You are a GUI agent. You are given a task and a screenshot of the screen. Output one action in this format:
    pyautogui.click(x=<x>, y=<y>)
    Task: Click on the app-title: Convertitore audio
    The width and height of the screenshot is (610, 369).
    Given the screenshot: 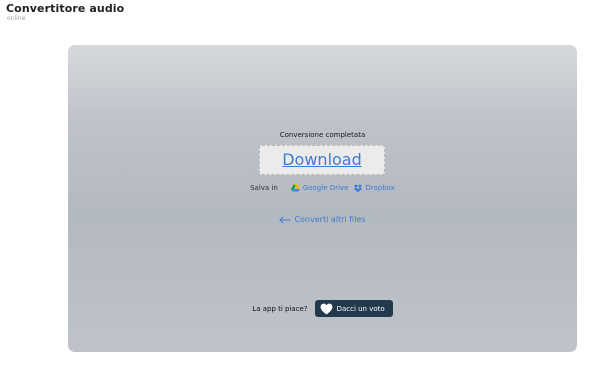 What is the action you would take?
    pyautogui.click(x=65, y=8)
    